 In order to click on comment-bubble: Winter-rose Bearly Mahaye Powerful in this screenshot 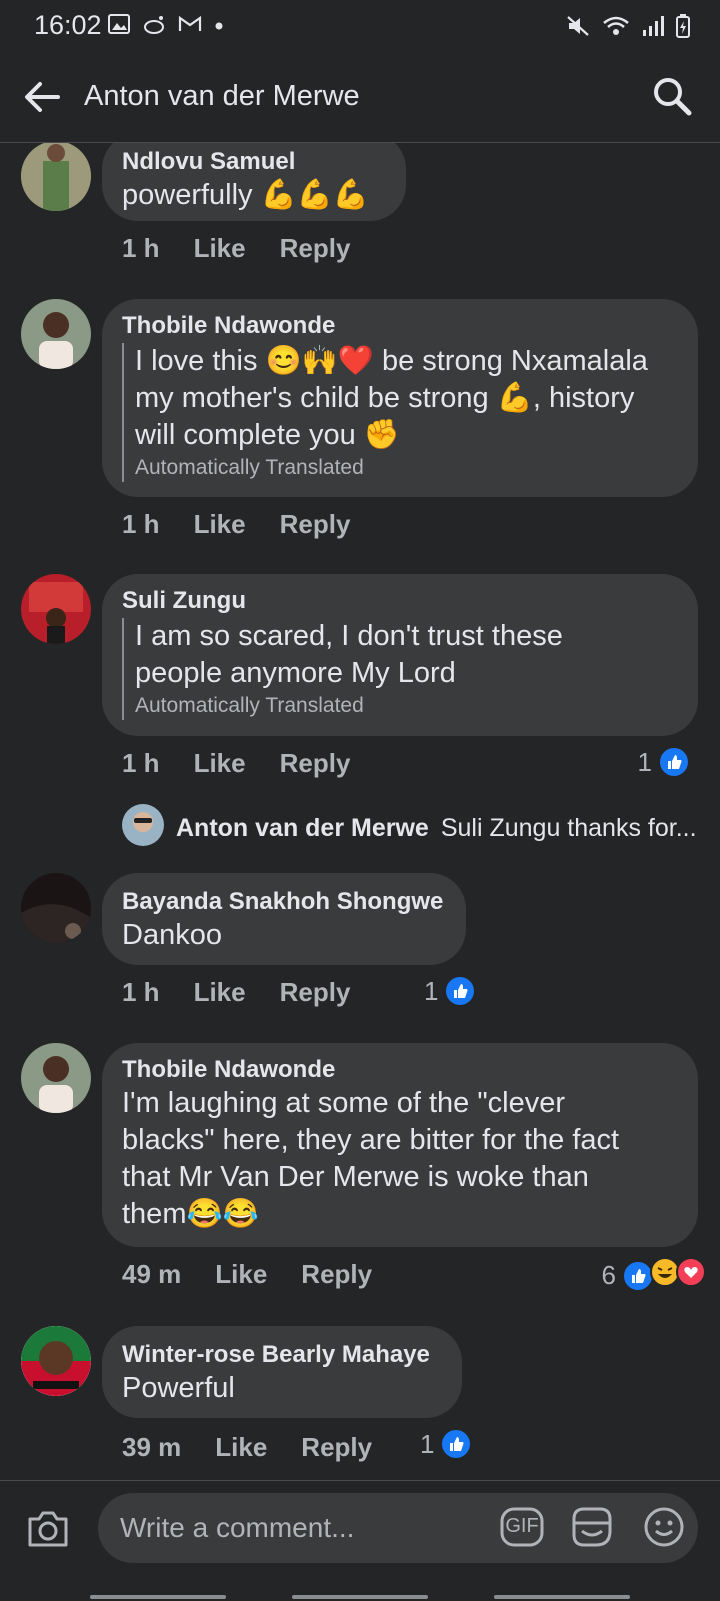, I will do `click(282, 1372)`.